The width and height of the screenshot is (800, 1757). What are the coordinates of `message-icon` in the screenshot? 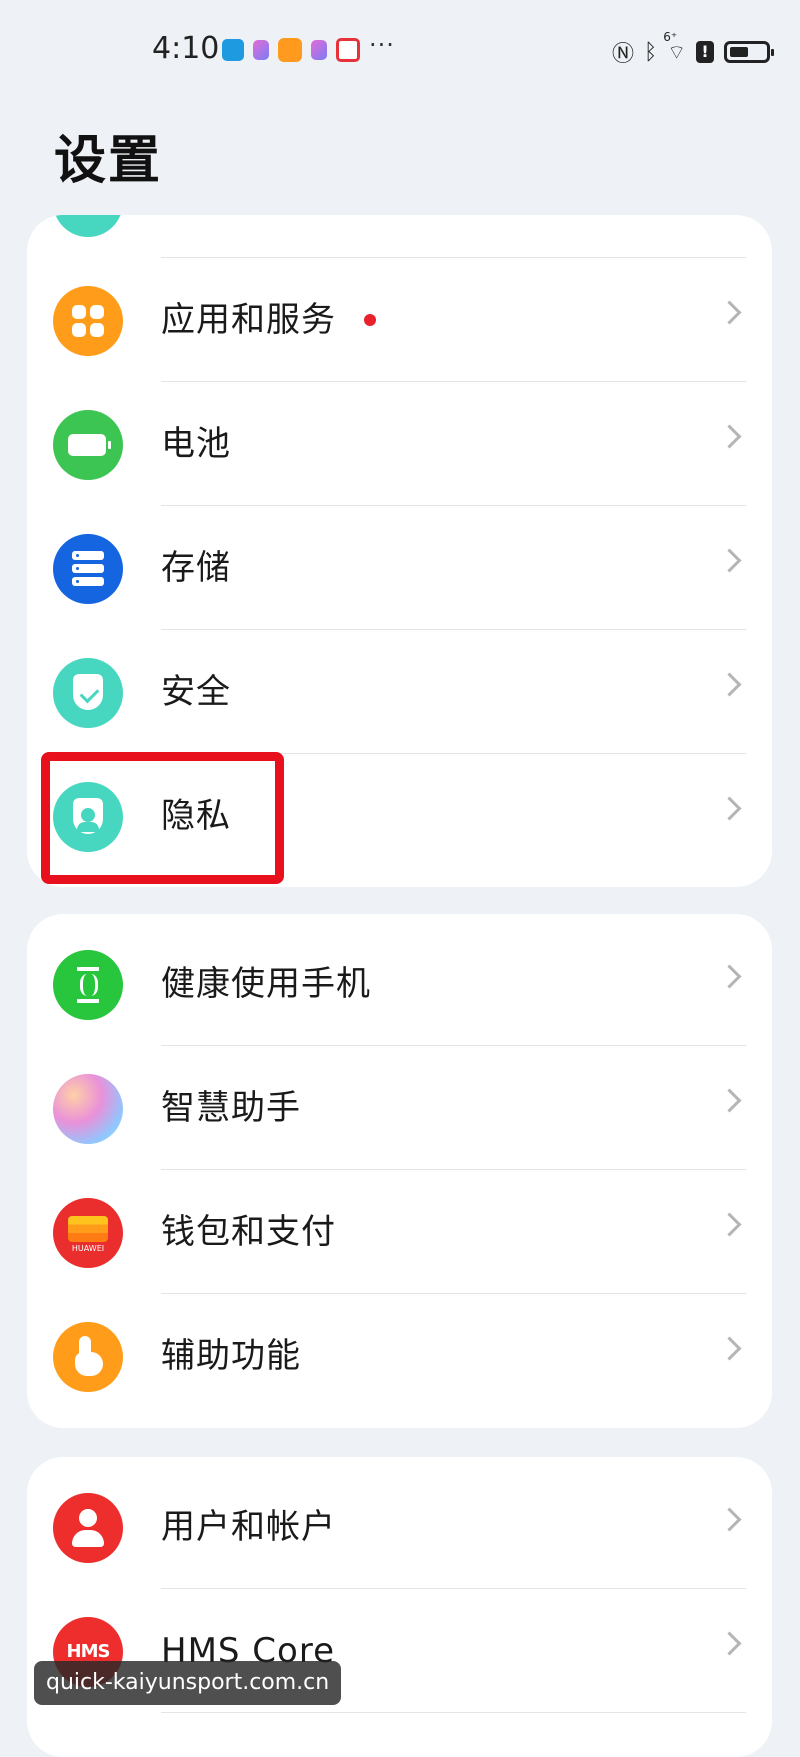 It's located at (233, 50).